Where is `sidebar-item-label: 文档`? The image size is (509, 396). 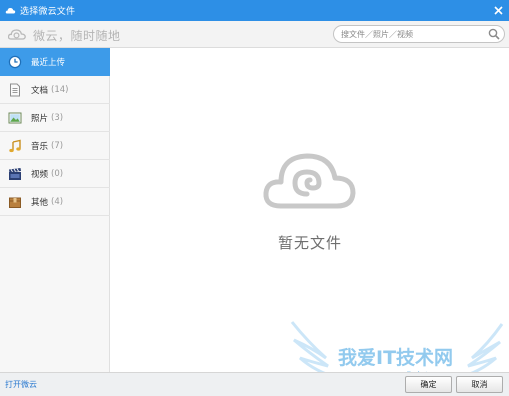
sidebar-item-label: 文档 is located at coordinates (40, 90).